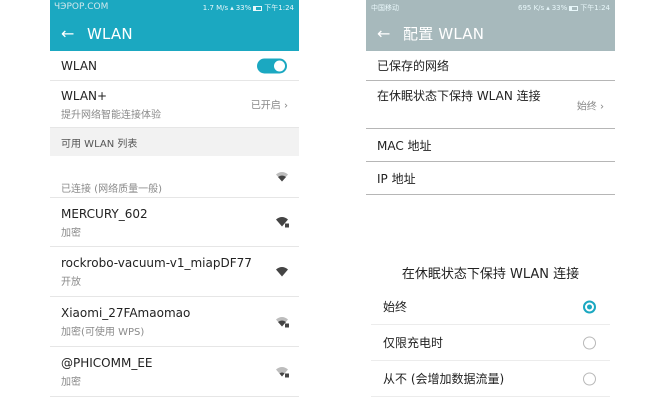 The image size is (666, 400). Describe the element at coordinates (174, 8) in the screenshot. I see `status-bar: ЧЭРОР.СОМ 1.7 M/s ▴ 33% 下午1:24` at that location.